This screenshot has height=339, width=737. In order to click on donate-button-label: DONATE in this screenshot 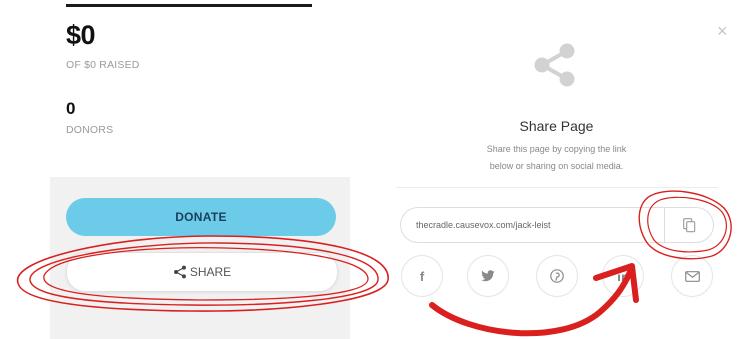, I will do `click(201, 217)`.